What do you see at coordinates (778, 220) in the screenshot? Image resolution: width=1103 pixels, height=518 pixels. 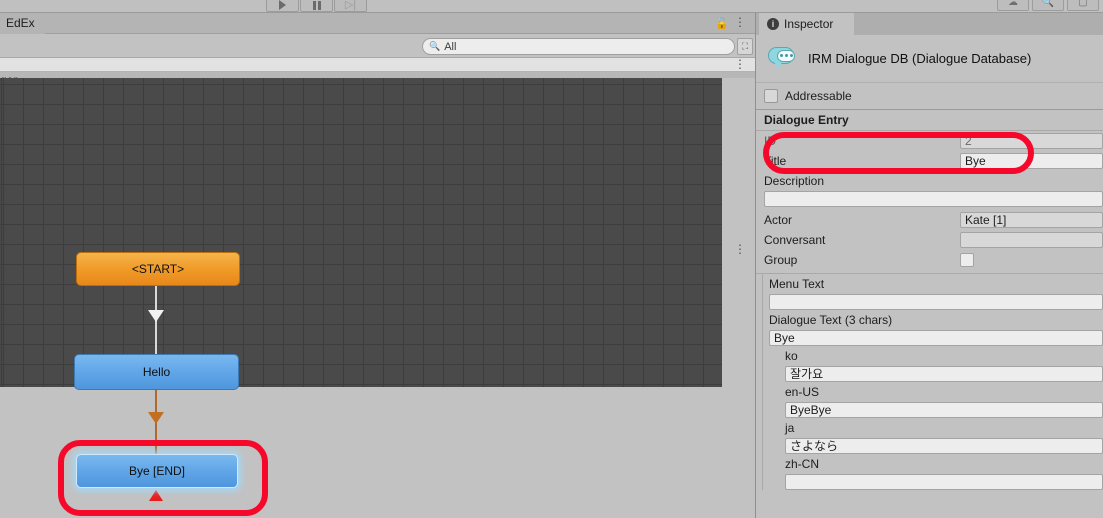 I see `actor-label: Actor` at bounding box center [778, 220].